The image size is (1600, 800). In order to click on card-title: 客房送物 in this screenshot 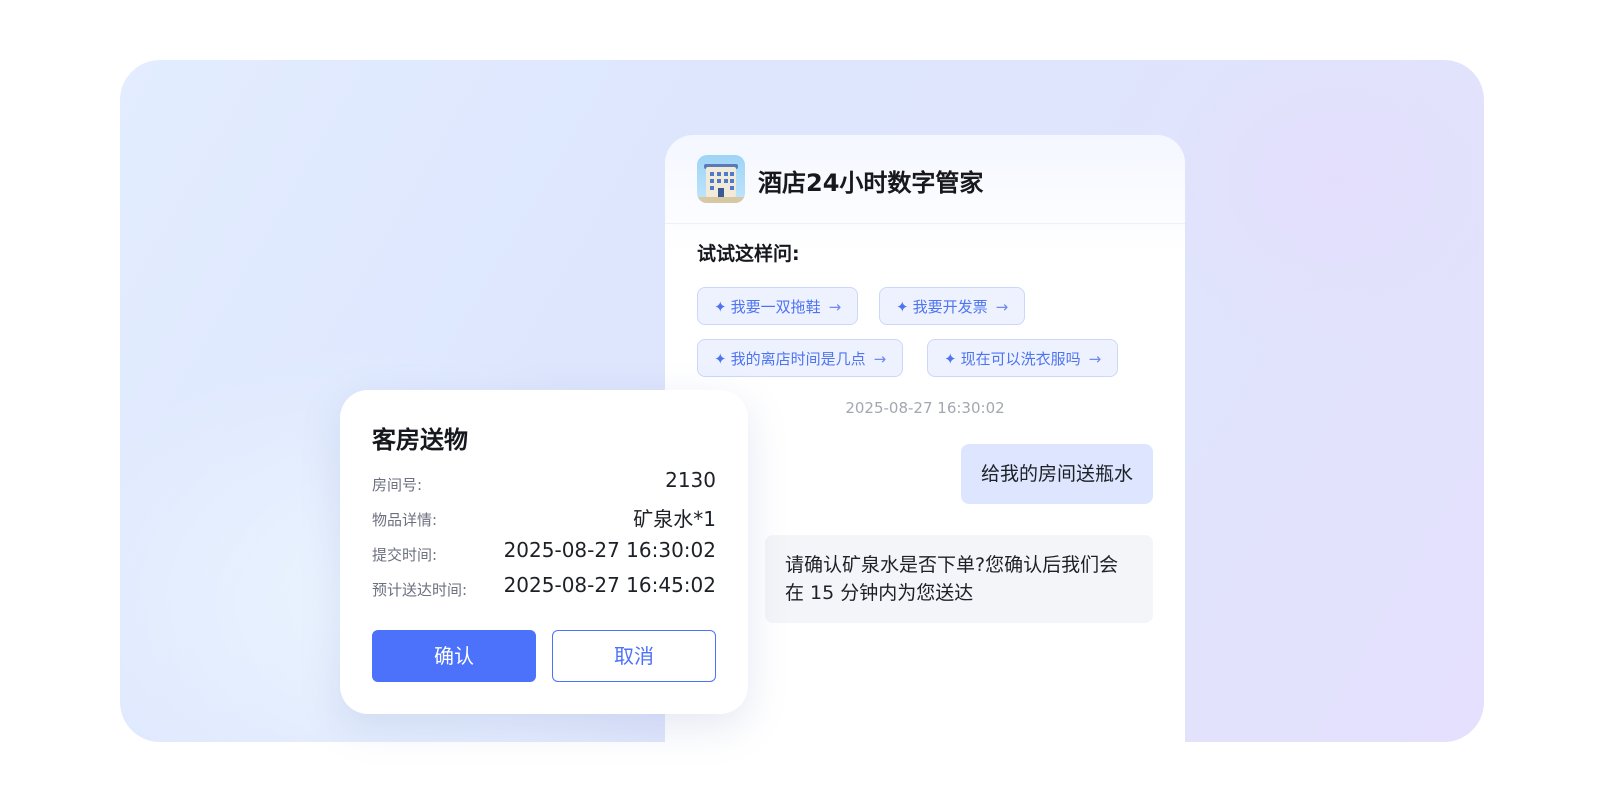, I will do `click(420, 440)`.